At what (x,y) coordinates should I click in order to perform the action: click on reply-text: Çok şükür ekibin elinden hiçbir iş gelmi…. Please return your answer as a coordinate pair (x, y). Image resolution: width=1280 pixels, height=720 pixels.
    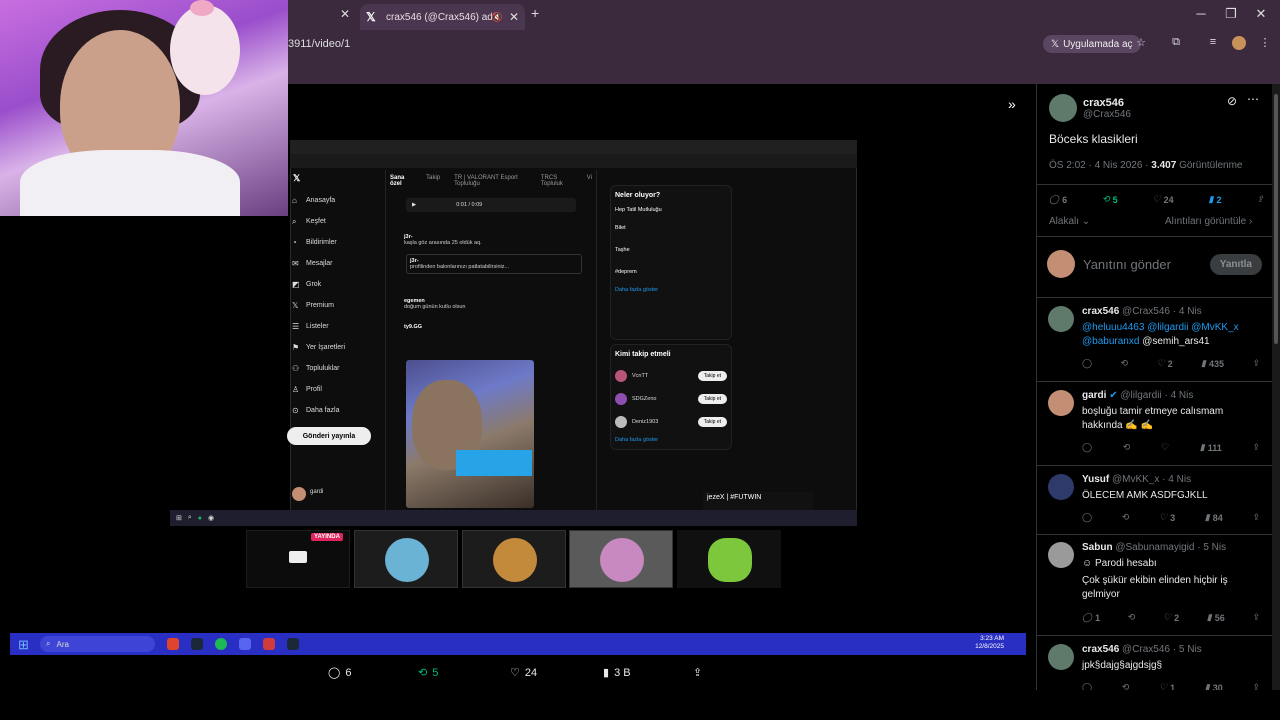
    Looking at the image, I should click on (1155, 587).